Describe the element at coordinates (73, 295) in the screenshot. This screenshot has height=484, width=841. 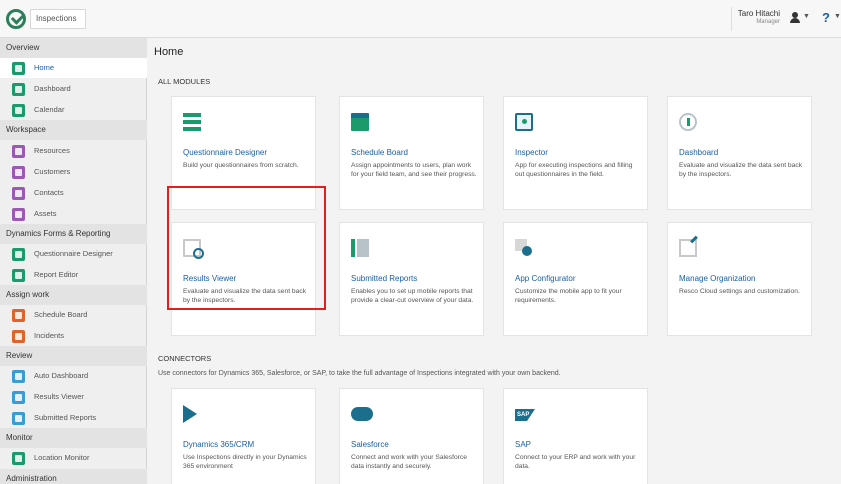
I see `sidebar-section-assign-work: Assign work` at that location.